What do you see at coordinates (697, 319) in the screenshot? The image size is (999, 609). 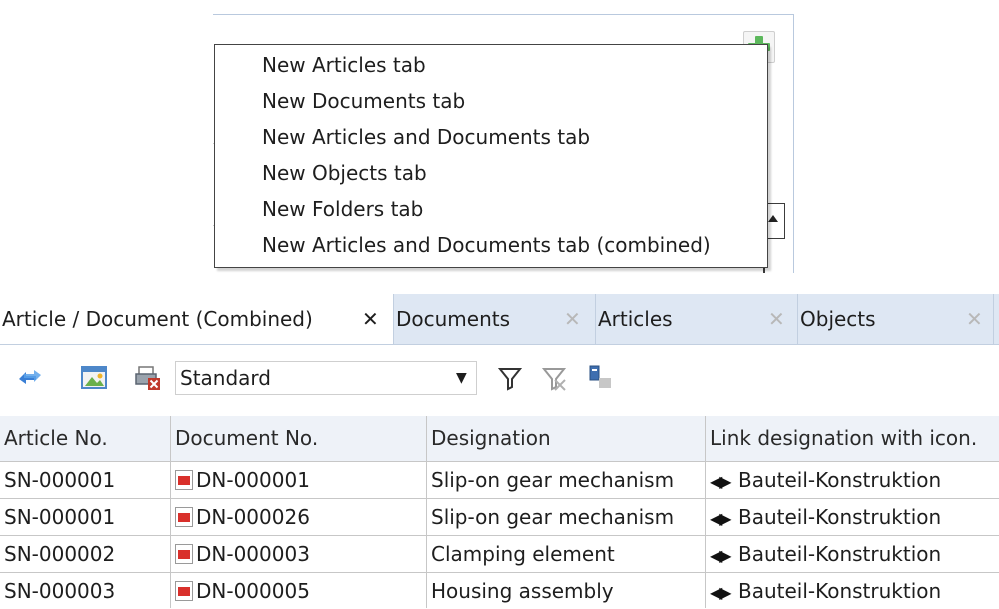 I see `tab-articles: Articles ✕` at bounding box center [697, 319].